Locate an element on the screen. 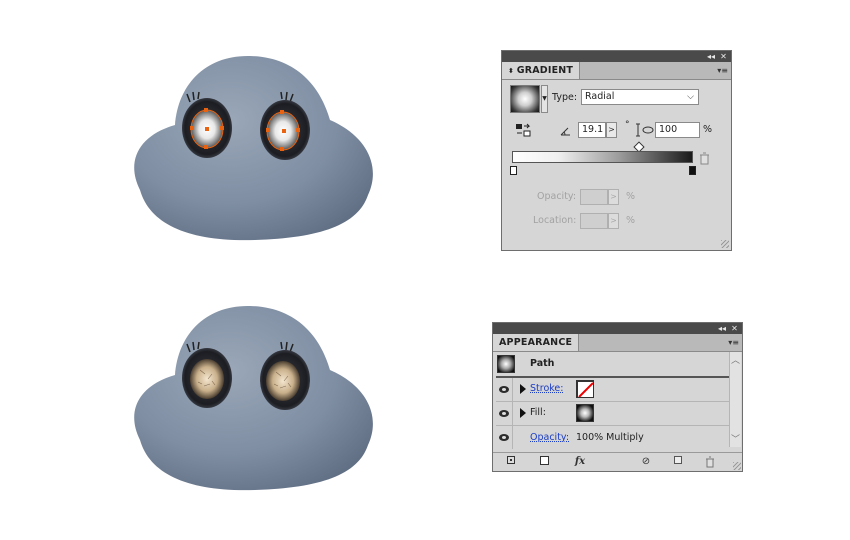 The image size is (850, 540). panel-tab-strip: APPEARANCE ▾≡ is located at coordinates (617, 343).